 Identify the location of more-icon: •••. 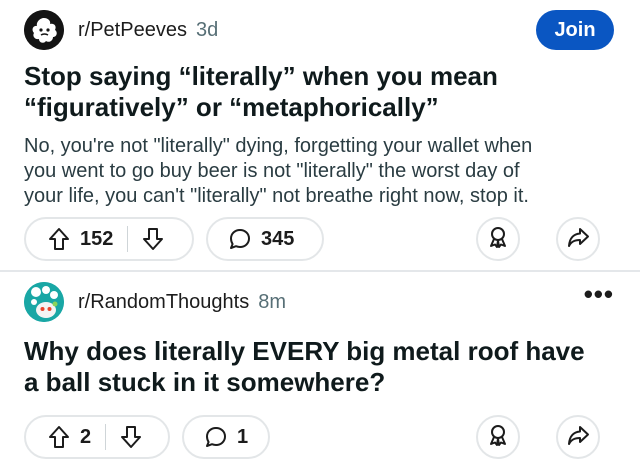
(599, 294).